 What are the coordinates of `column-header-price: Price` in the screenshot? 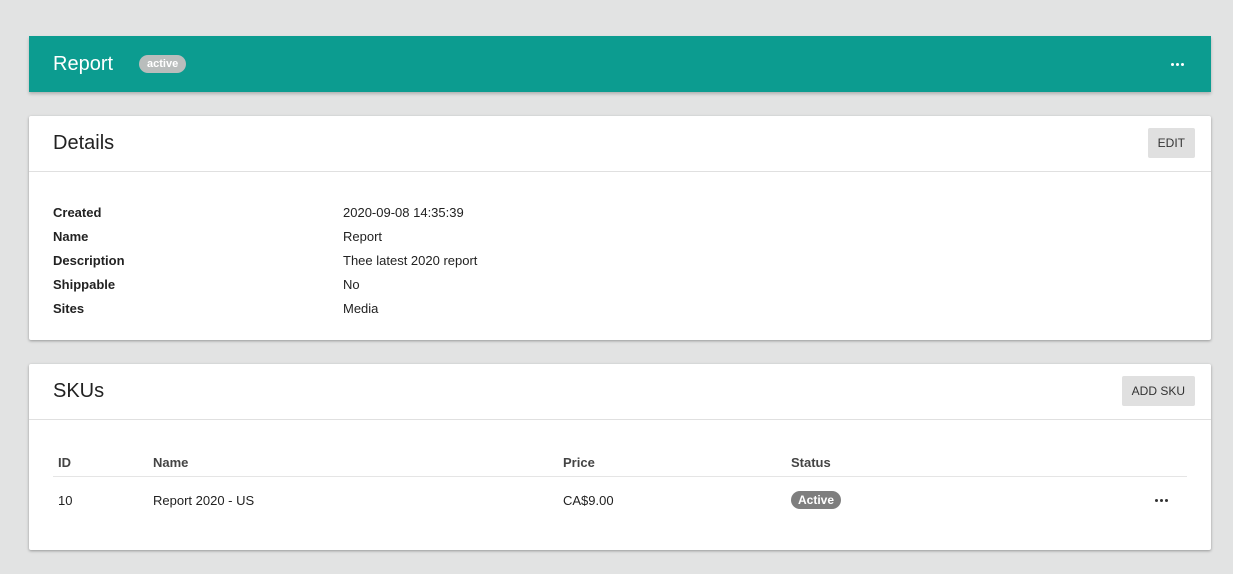 It's located at (677, 462).